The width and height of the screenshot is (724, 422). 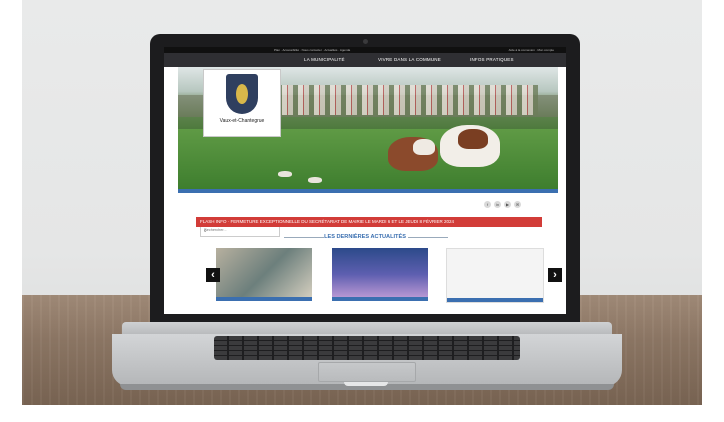 What do you see at coordinates (324, 60) in the screenshot?
I see `nav-municipalite: LA MUNICIPALITÉ` at bounding box center [324, 60].